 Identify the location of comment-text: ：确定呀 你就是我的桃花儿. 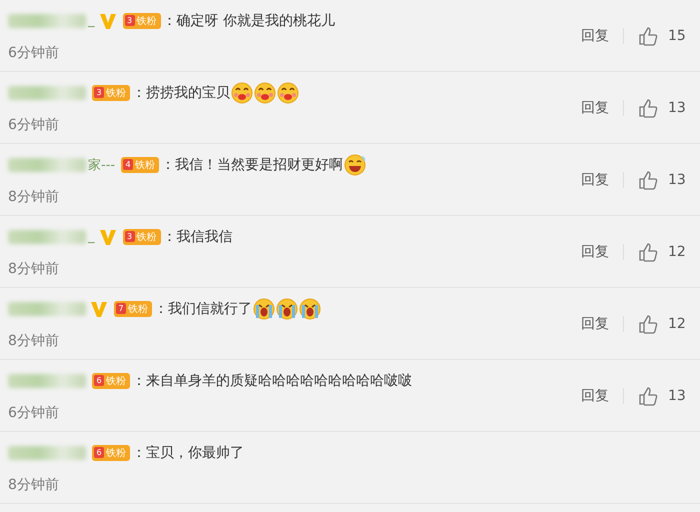
(248, 21).